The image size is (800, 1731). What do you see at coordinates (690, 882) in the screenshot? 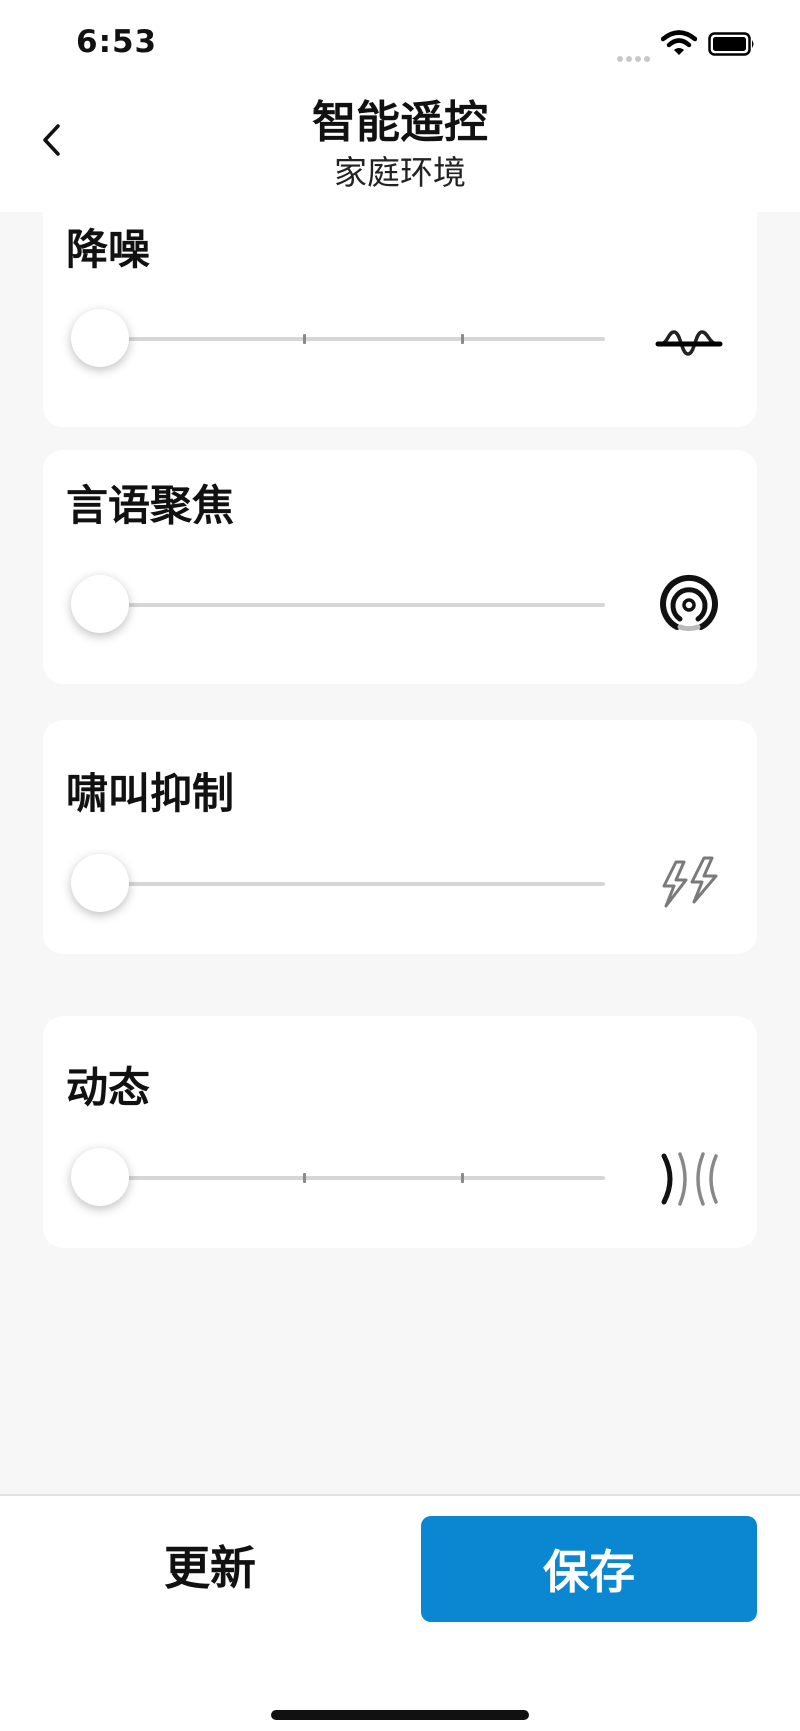
I see `feedback-suppression-icon` at bounding box center [690, 882].